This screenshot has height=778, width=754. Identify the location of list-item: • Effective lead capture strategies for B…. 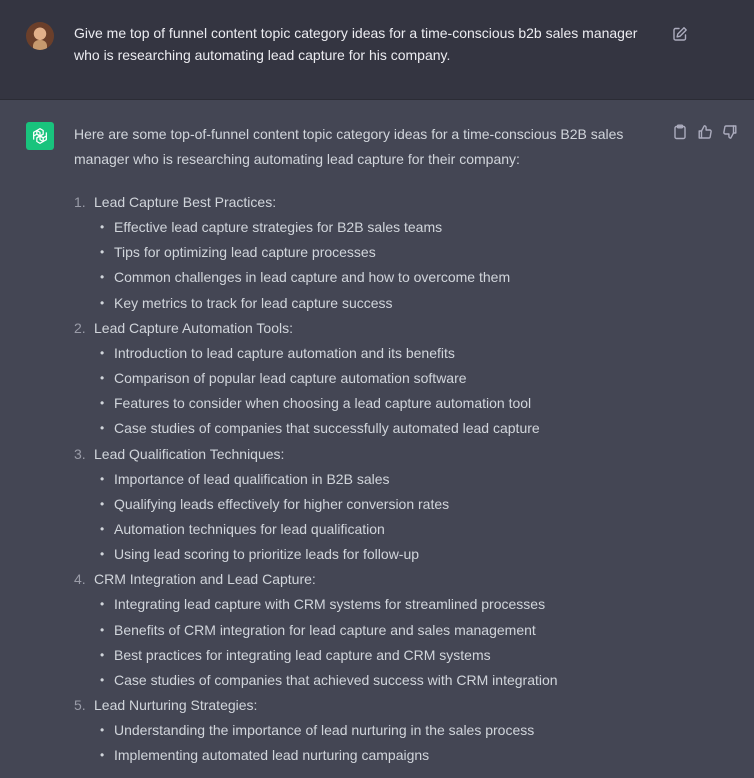
(271, 227).